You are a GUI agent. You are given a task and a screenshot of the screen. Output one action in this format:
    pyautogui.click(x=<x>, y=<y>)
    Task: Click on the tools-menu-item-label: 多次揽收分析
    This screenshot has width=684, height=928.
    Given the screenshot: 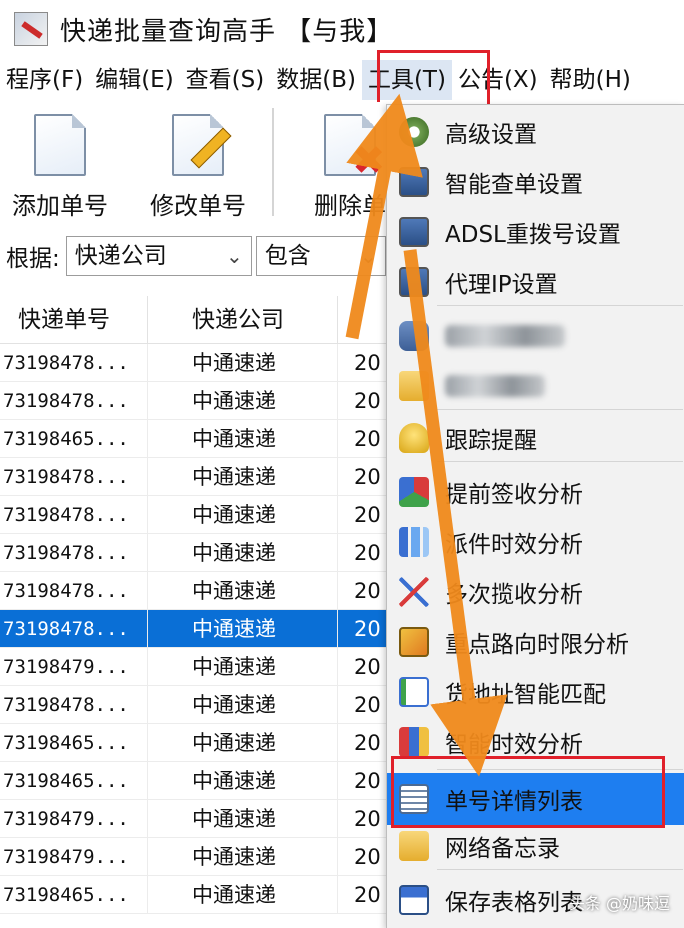 What is the action you would take?
    pyautogui.click(x=514, y=595)
    